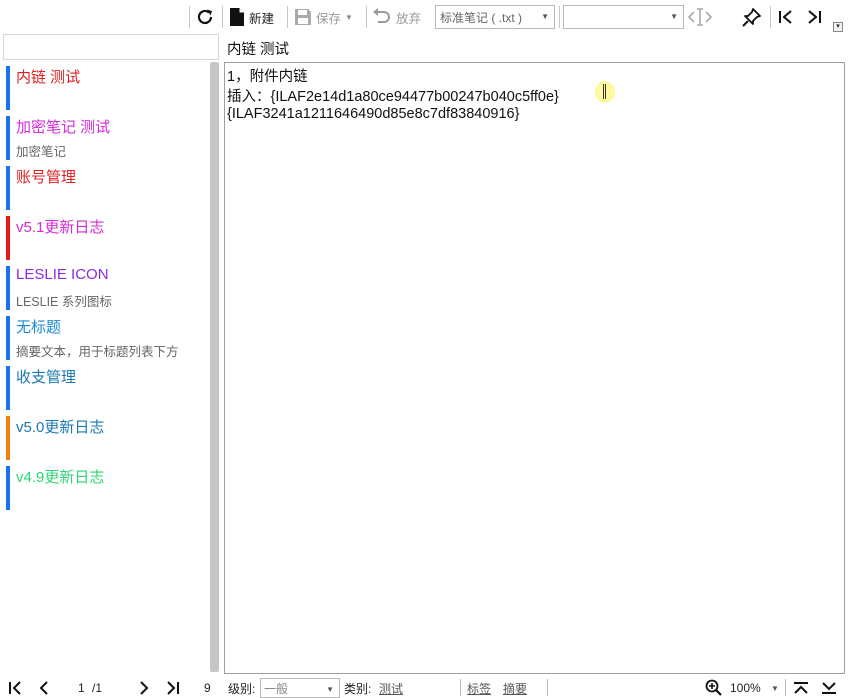 Image resolution: width=852 pixels, height=698 pixels. I want to click on note-summary: LESLIE 系列图标, so click(64, 302).